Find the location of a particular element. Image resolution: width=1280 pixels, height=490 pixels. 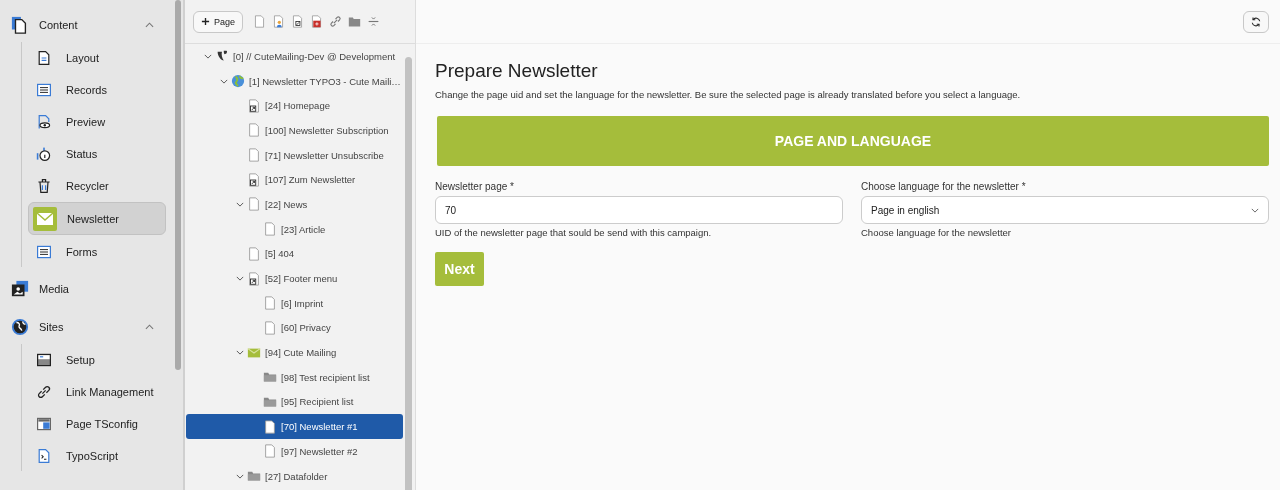

page-title: Prepare Newsletter is located at coordinates (517, 71).